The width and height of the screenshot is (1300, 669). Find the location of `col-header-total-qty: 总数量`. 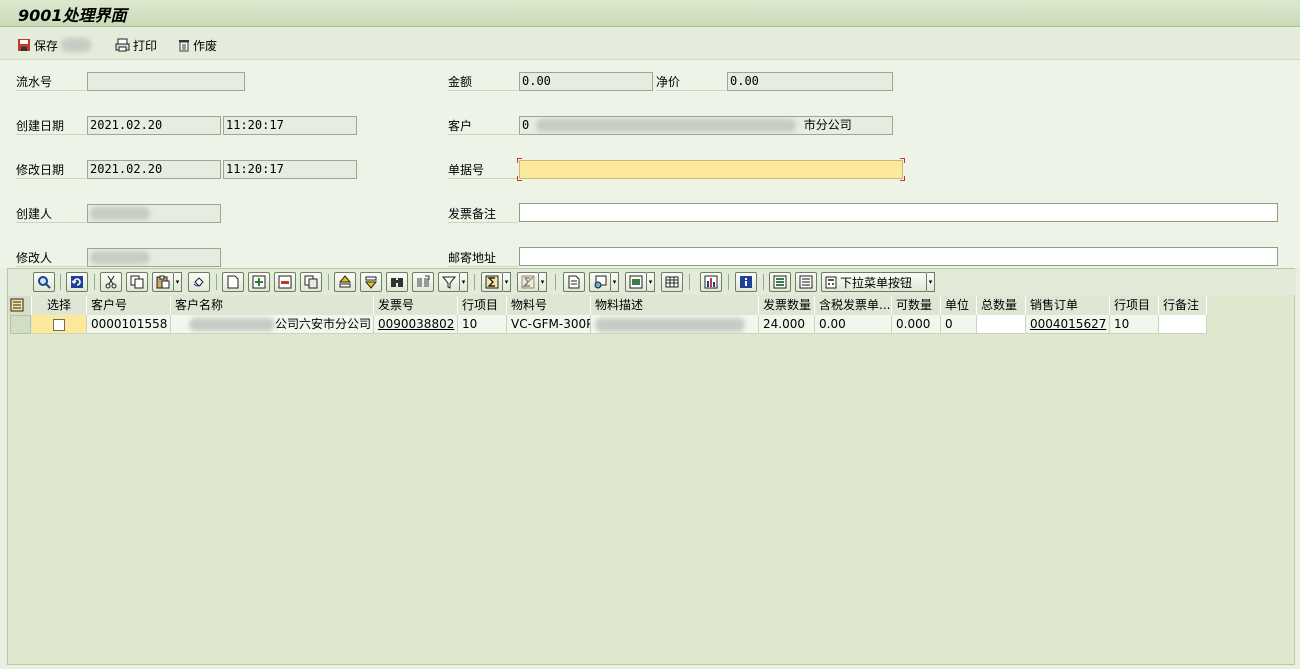

col-header-total-qty: 总数量 is located at coordinates (1001, 305).